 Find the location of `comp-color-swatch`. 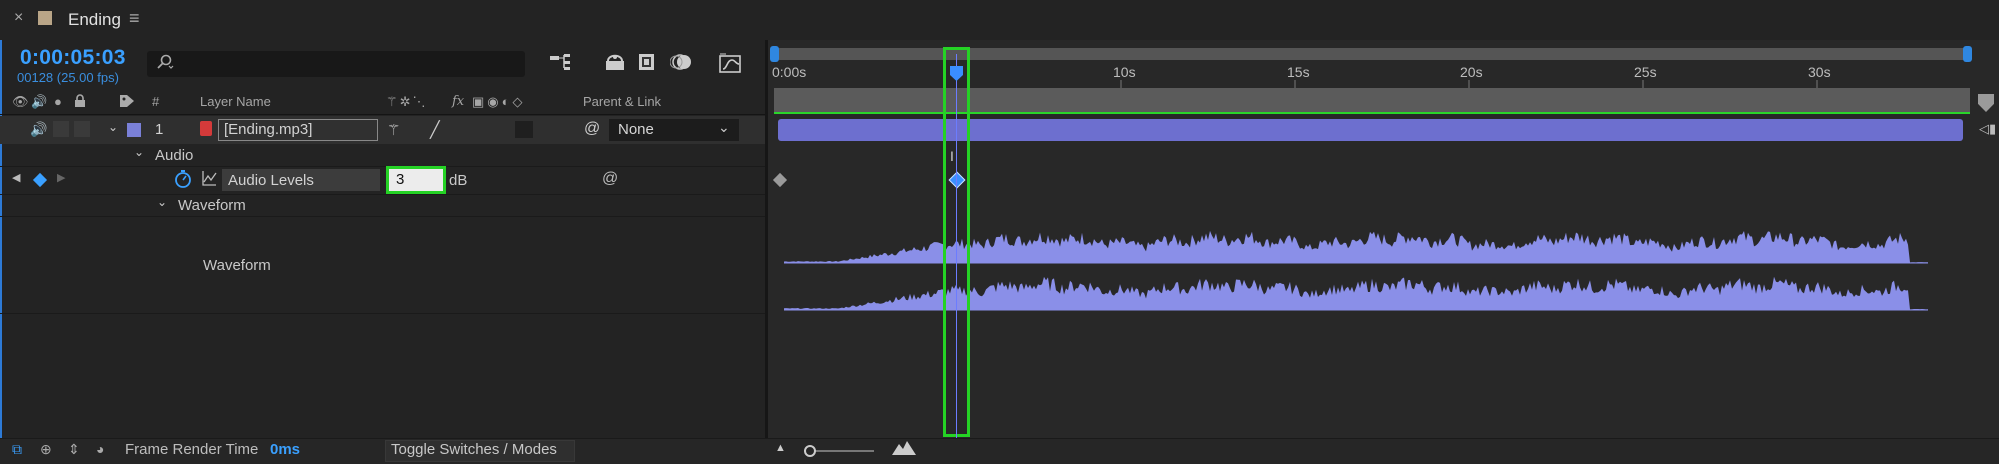

comp-color-swatch is located at coordinates (45, 18).